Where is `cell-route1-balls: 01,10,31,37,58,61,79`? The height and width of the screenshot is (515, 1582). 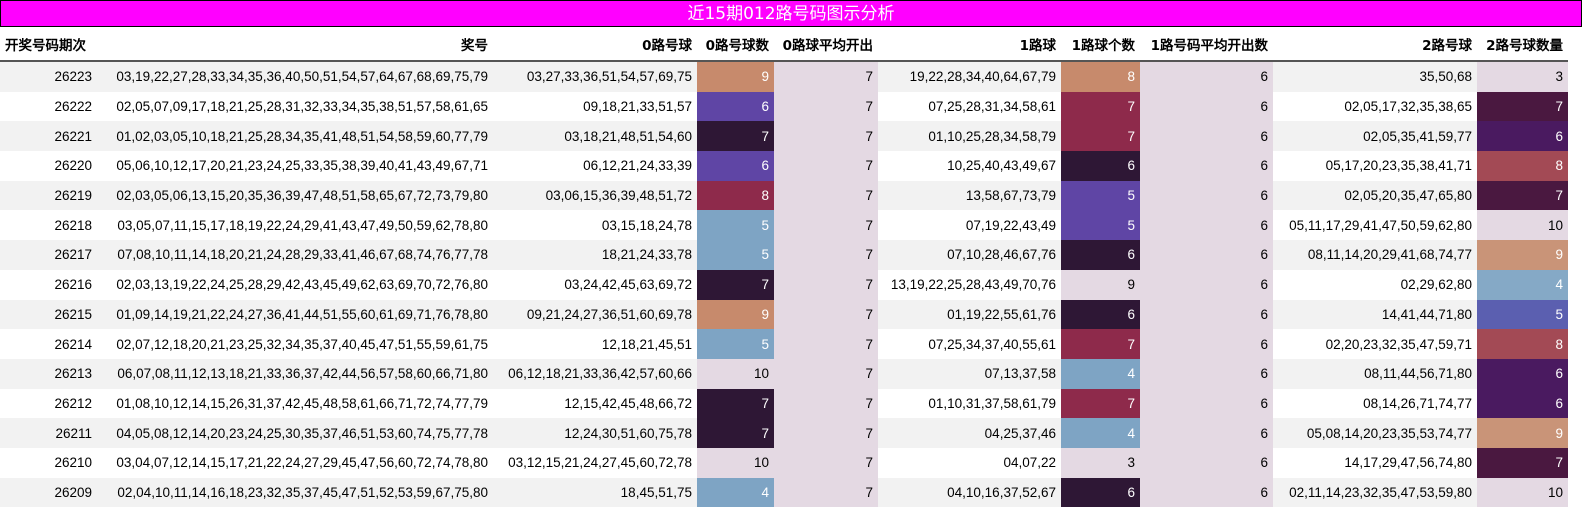 cell-route1-balls: 01,10,31,37,58,61,79 is located at coordinates (969, 403).